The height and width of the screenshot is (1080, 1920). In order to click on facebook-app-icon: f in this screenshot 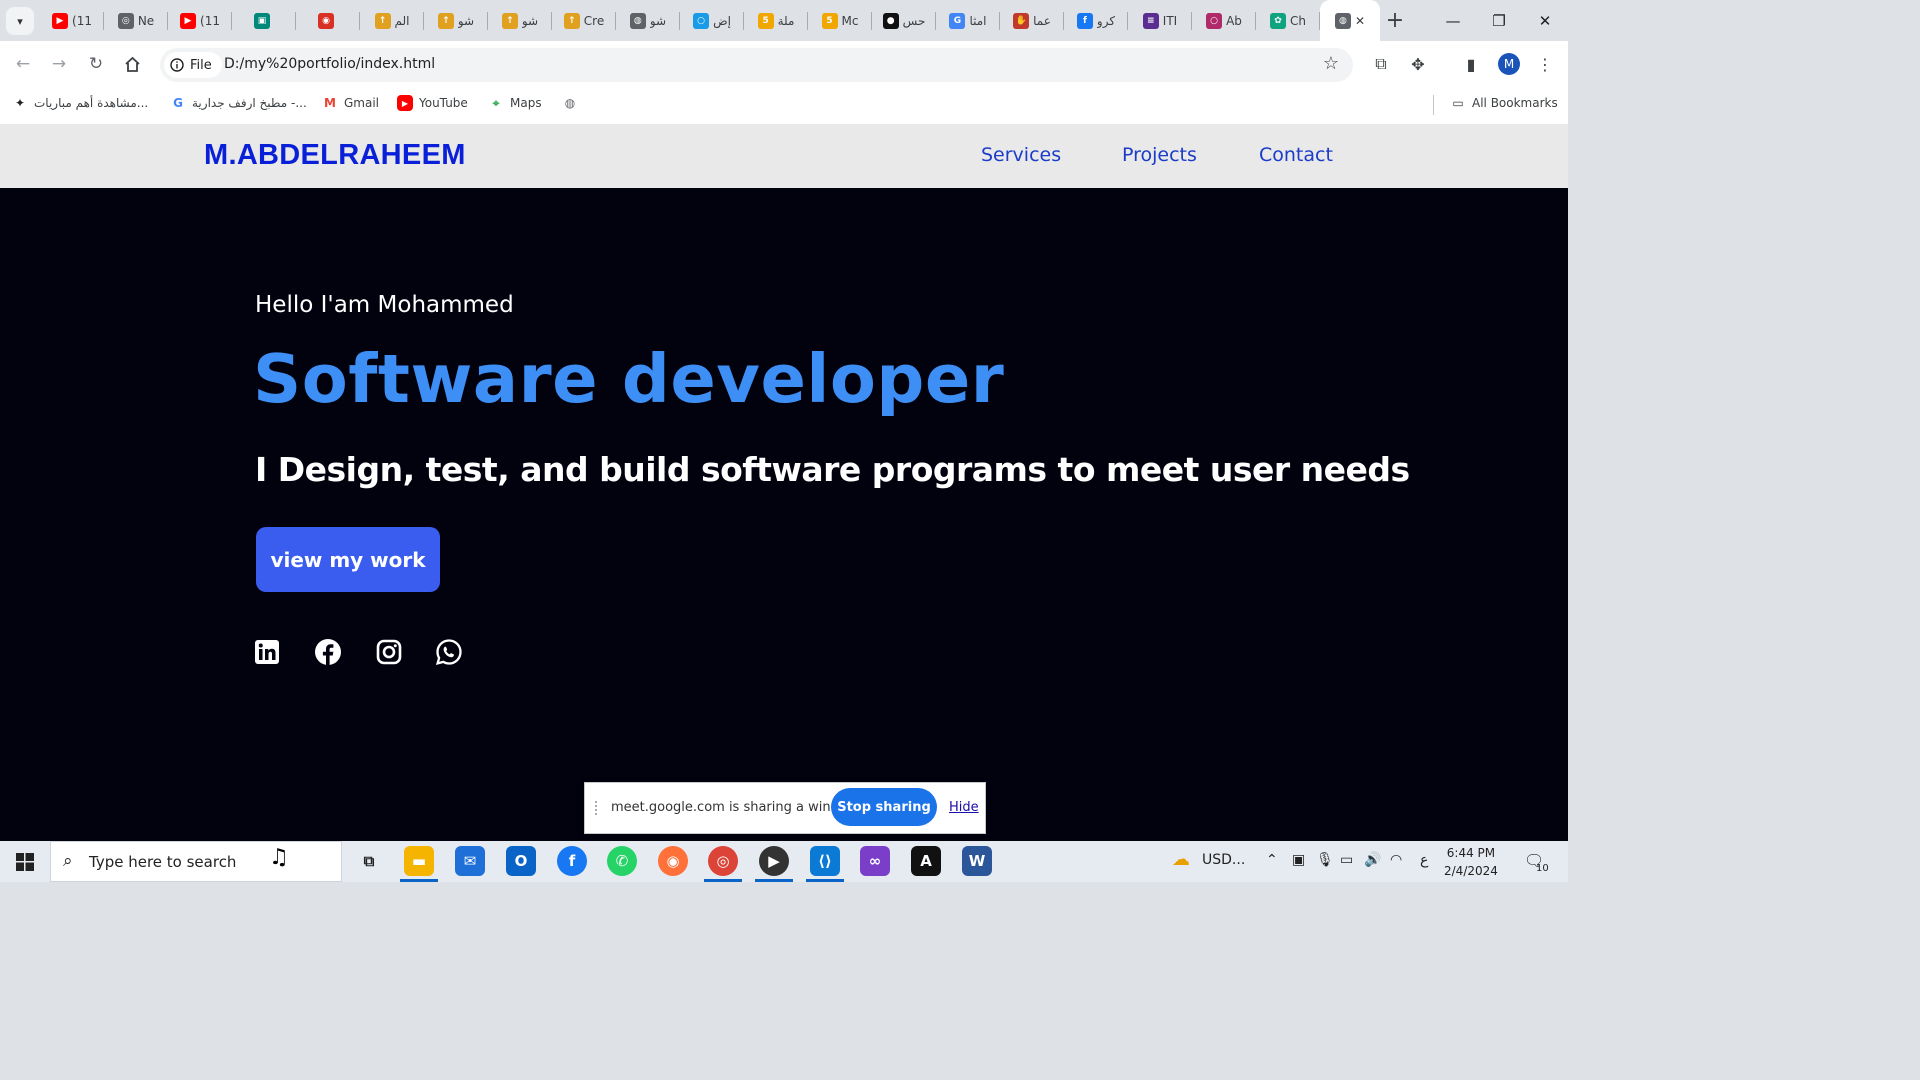, I will do `click(572, 861)`.